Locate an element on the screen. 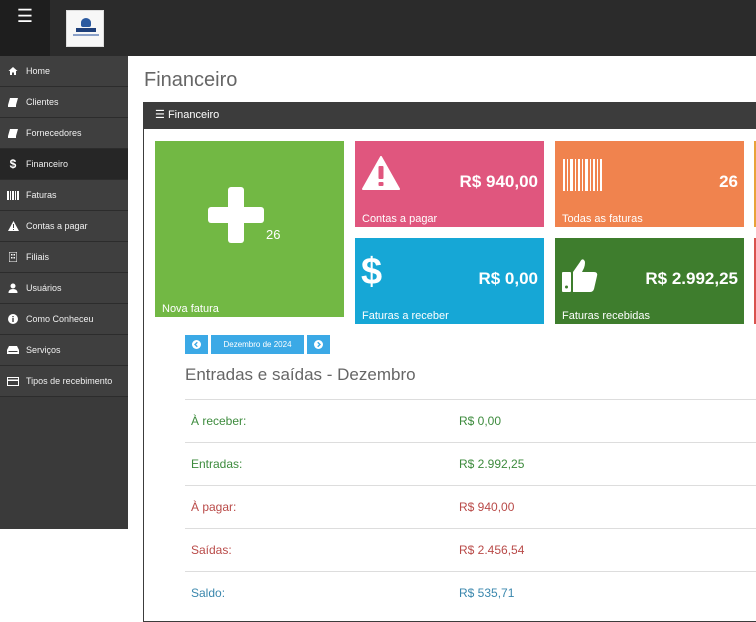 The height and width of the screenshot is (622, 756). row-value: R$ 2.456,54 is located at coordinates (492, 550).